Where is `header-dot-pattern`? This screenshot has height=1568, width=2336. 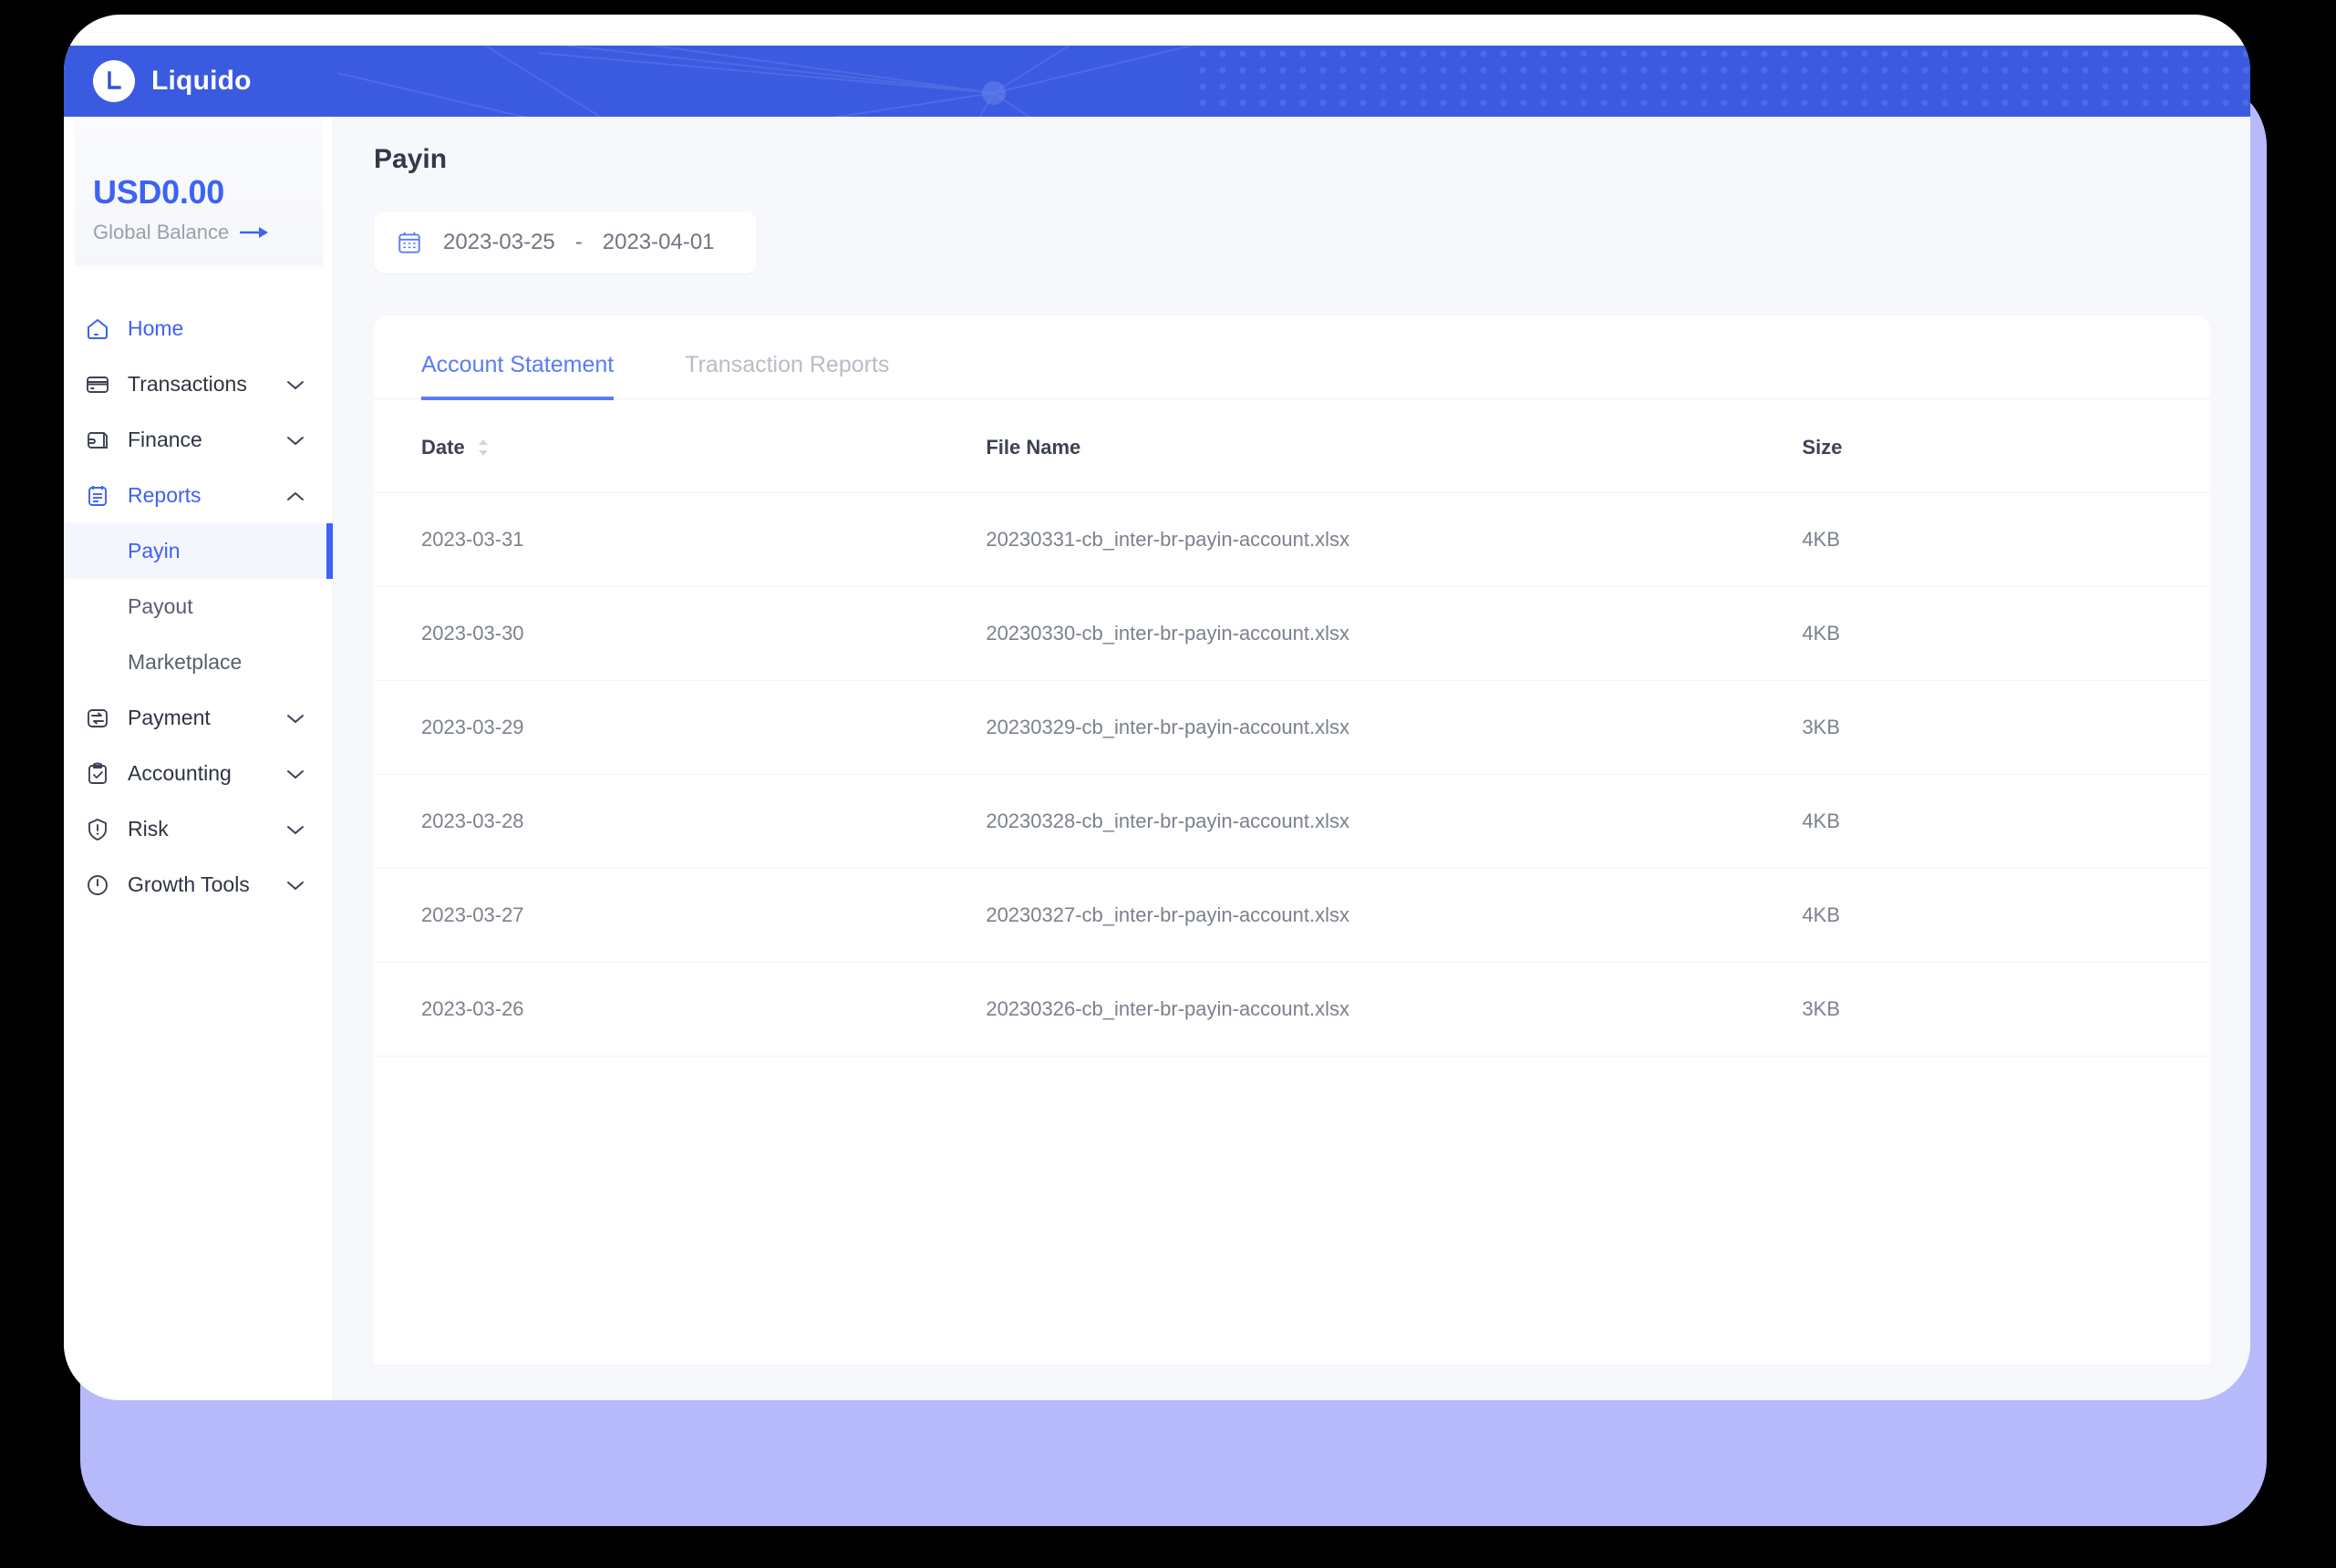 header-dot-pattern is located at coordinates (1721, 81).